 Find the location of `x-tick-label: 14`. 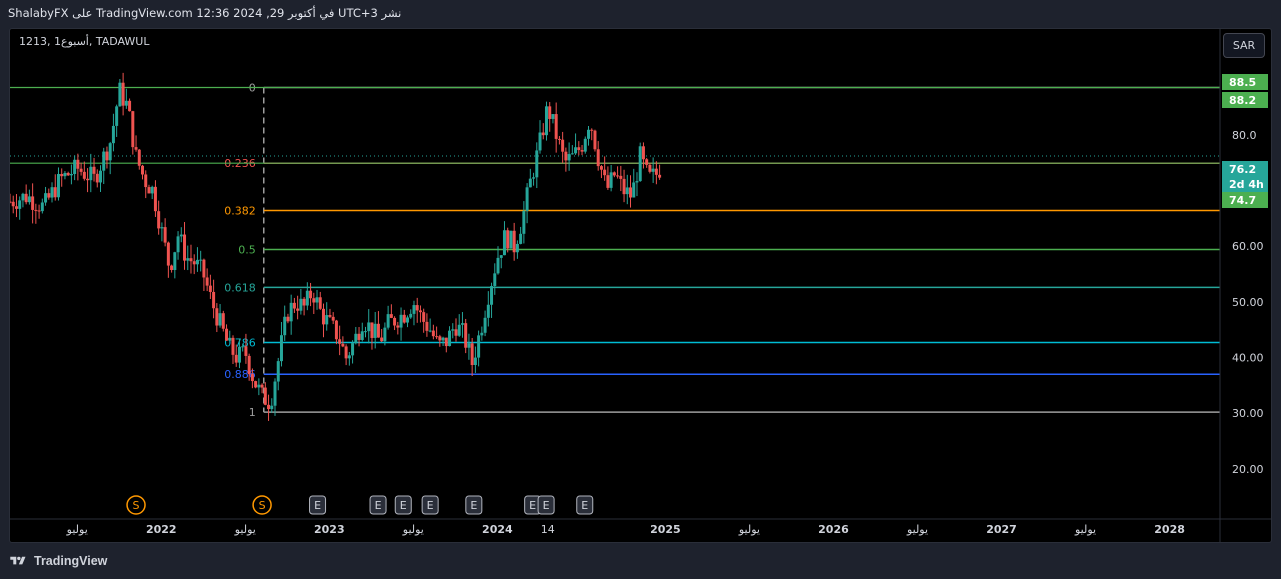

x-tick-label: 14 is located at coordinates (548, 529).